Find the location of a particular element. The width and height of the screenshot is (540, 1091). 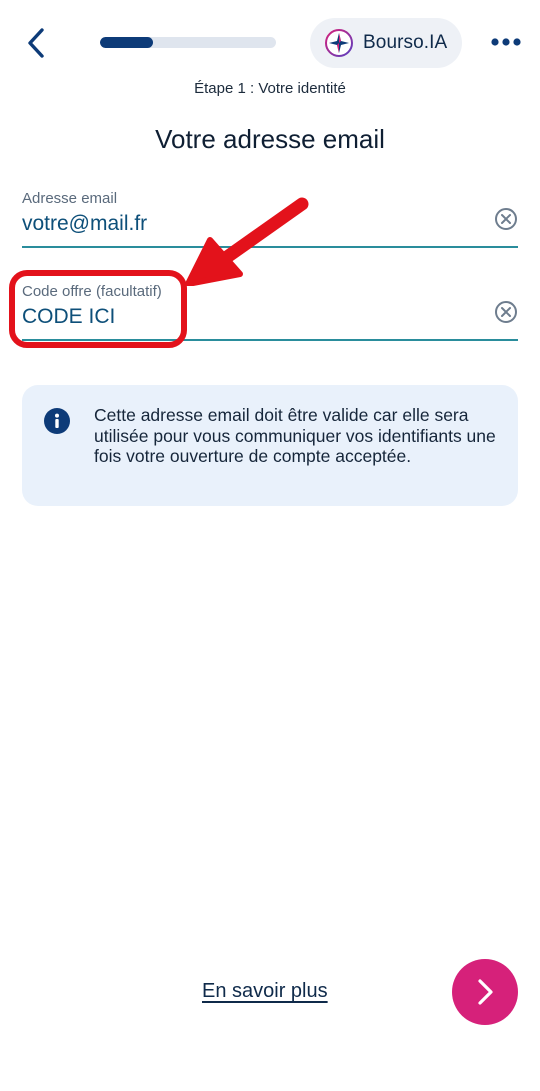

annotation-highlight-box is located at coordinates (98, 309).